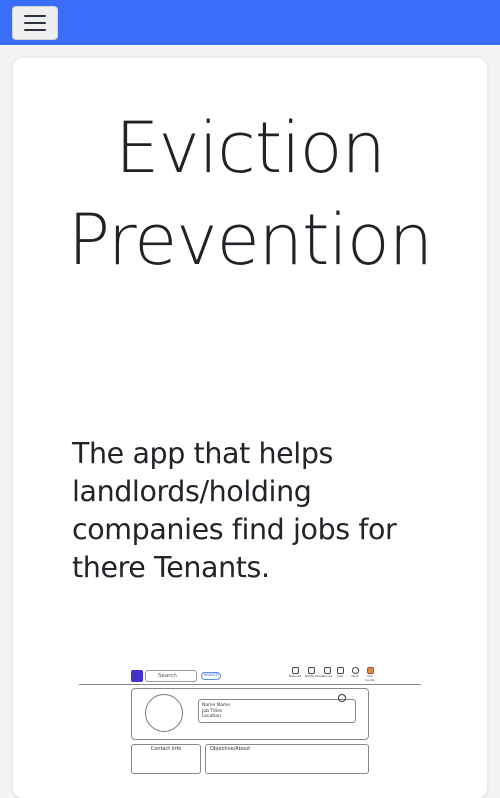  I want to click on wireframe-objective-about: Objective/About, so click(287, 759).